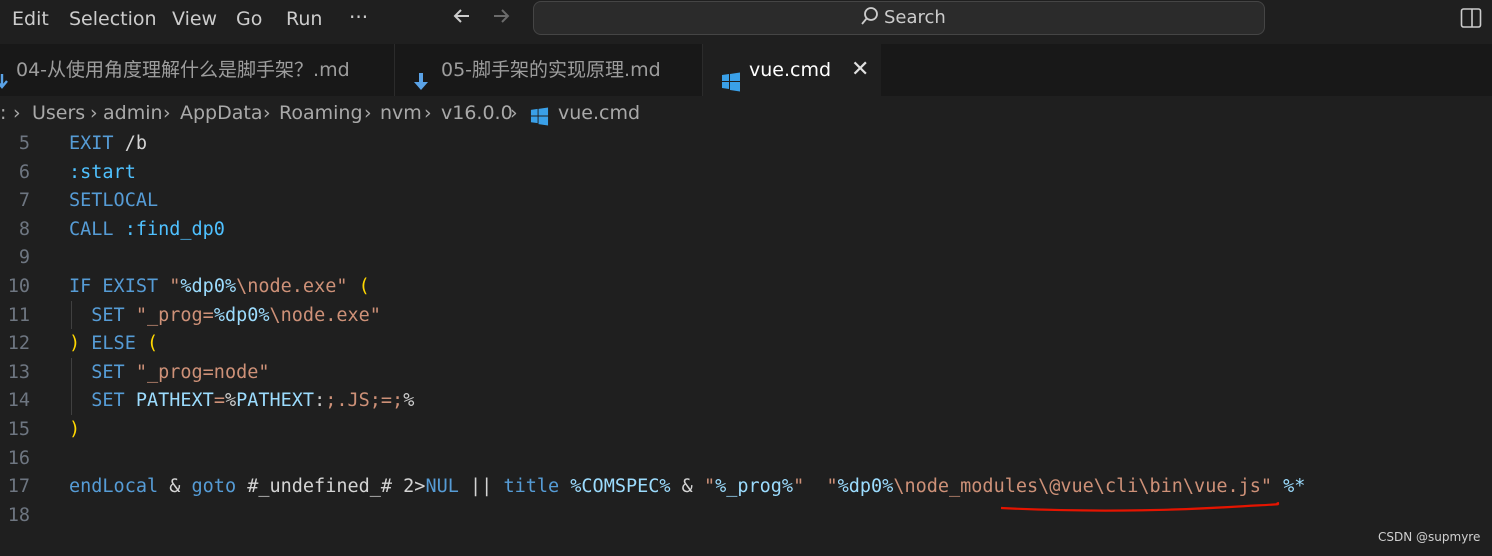 Image resolution: width=1492 pixels, height=556 pixels. Describe the element at coordinates (915, 17) in the screenshot. I see `search-label: Search` at that location.